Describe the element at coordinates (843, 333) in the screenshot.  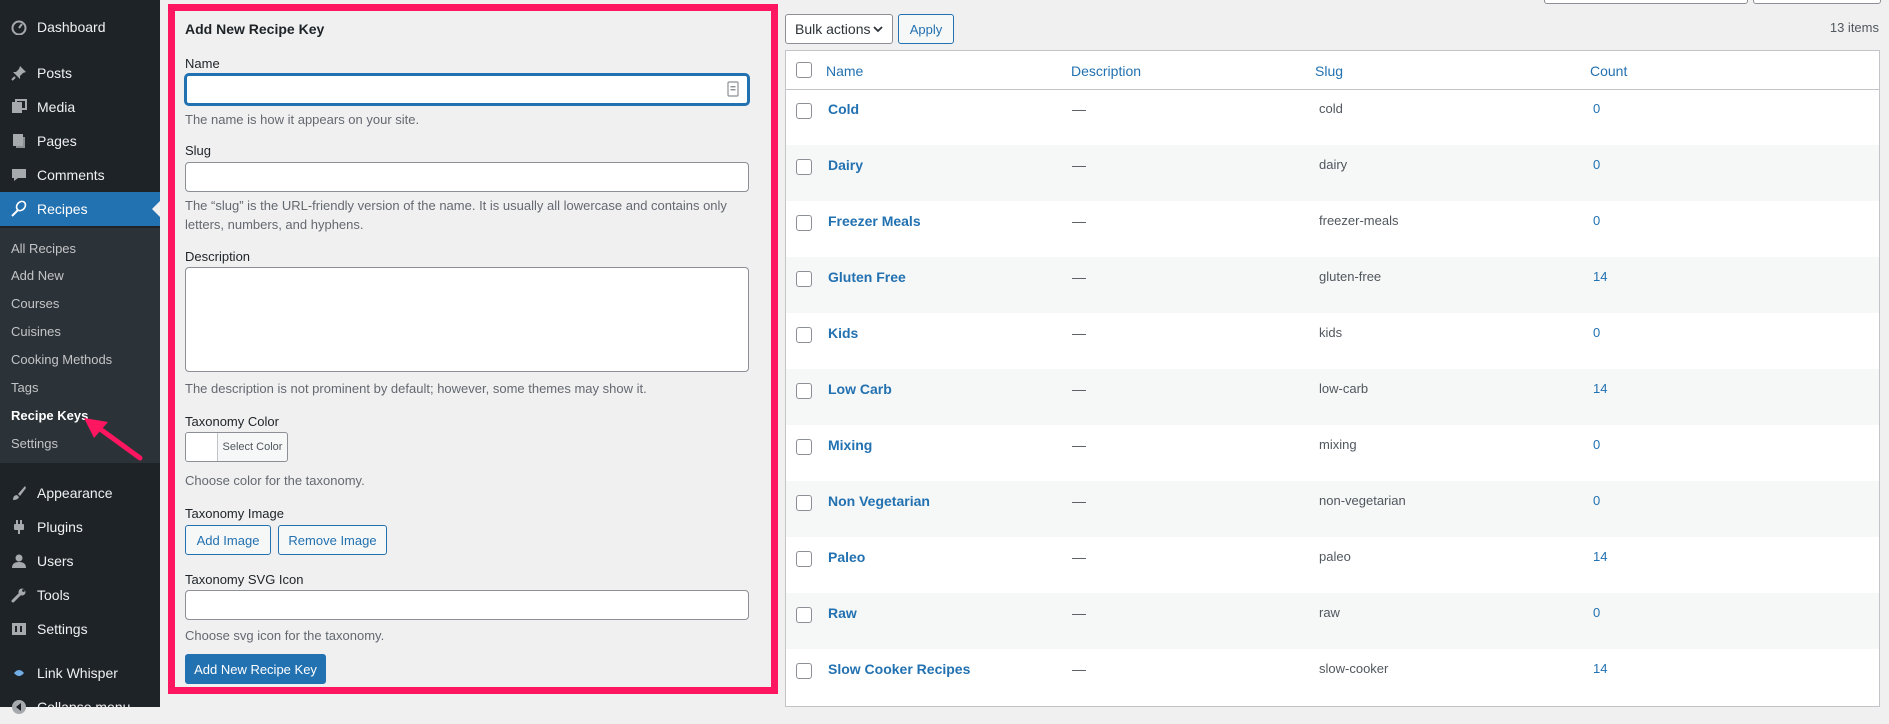
I see `row-name-link: Kids` at that location.